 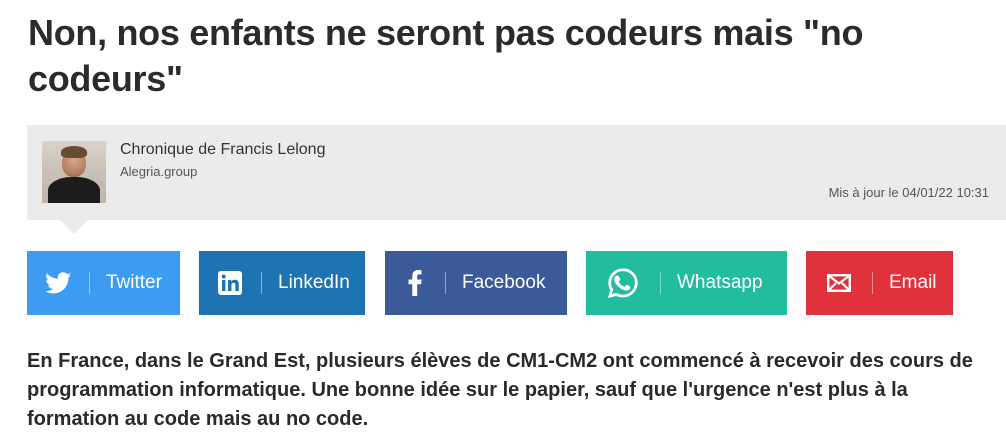 What do you see at coordinates (720, 282) in the screenshot?
I see `share-whatsapp-label: Whatsapp` at bounding box center [720, 282].